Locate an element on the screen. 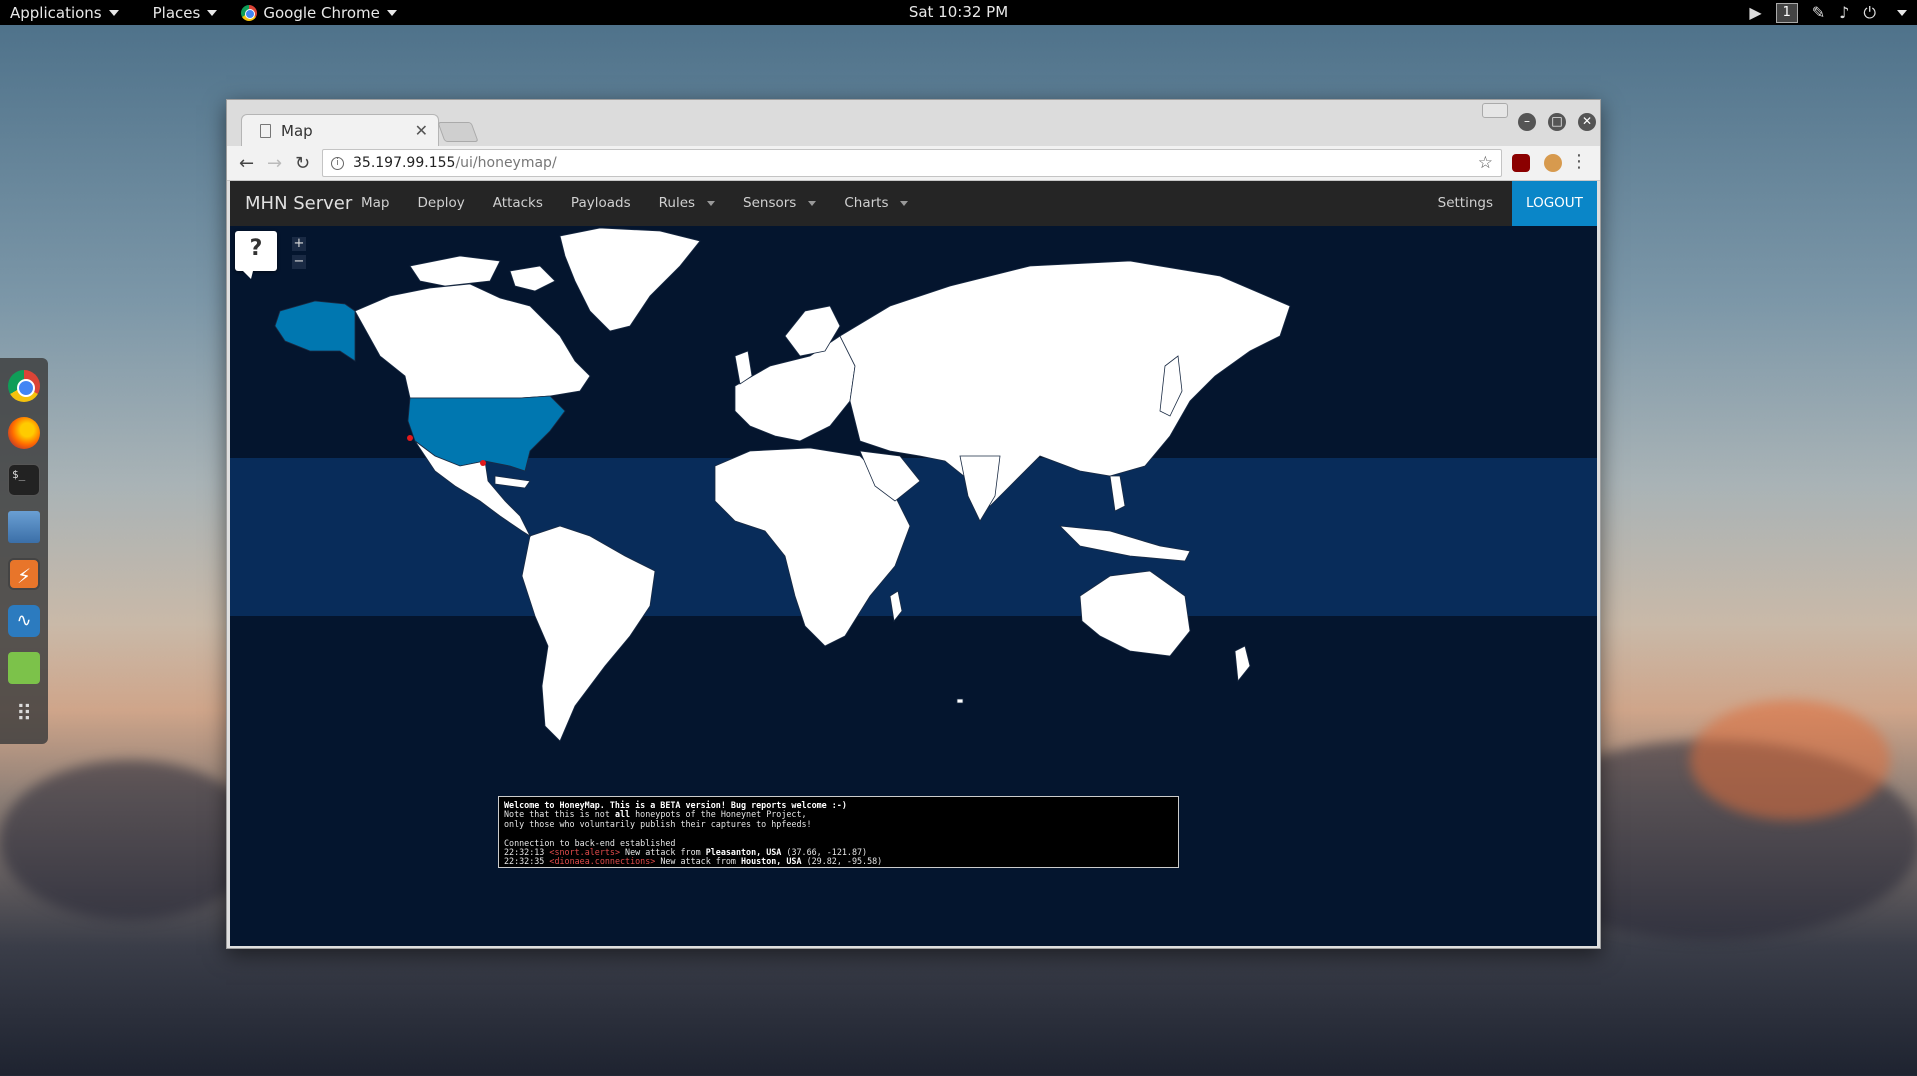 This screenshot has height=1076, width=1917. antarctic-isle is located at coordinates (960, 701).